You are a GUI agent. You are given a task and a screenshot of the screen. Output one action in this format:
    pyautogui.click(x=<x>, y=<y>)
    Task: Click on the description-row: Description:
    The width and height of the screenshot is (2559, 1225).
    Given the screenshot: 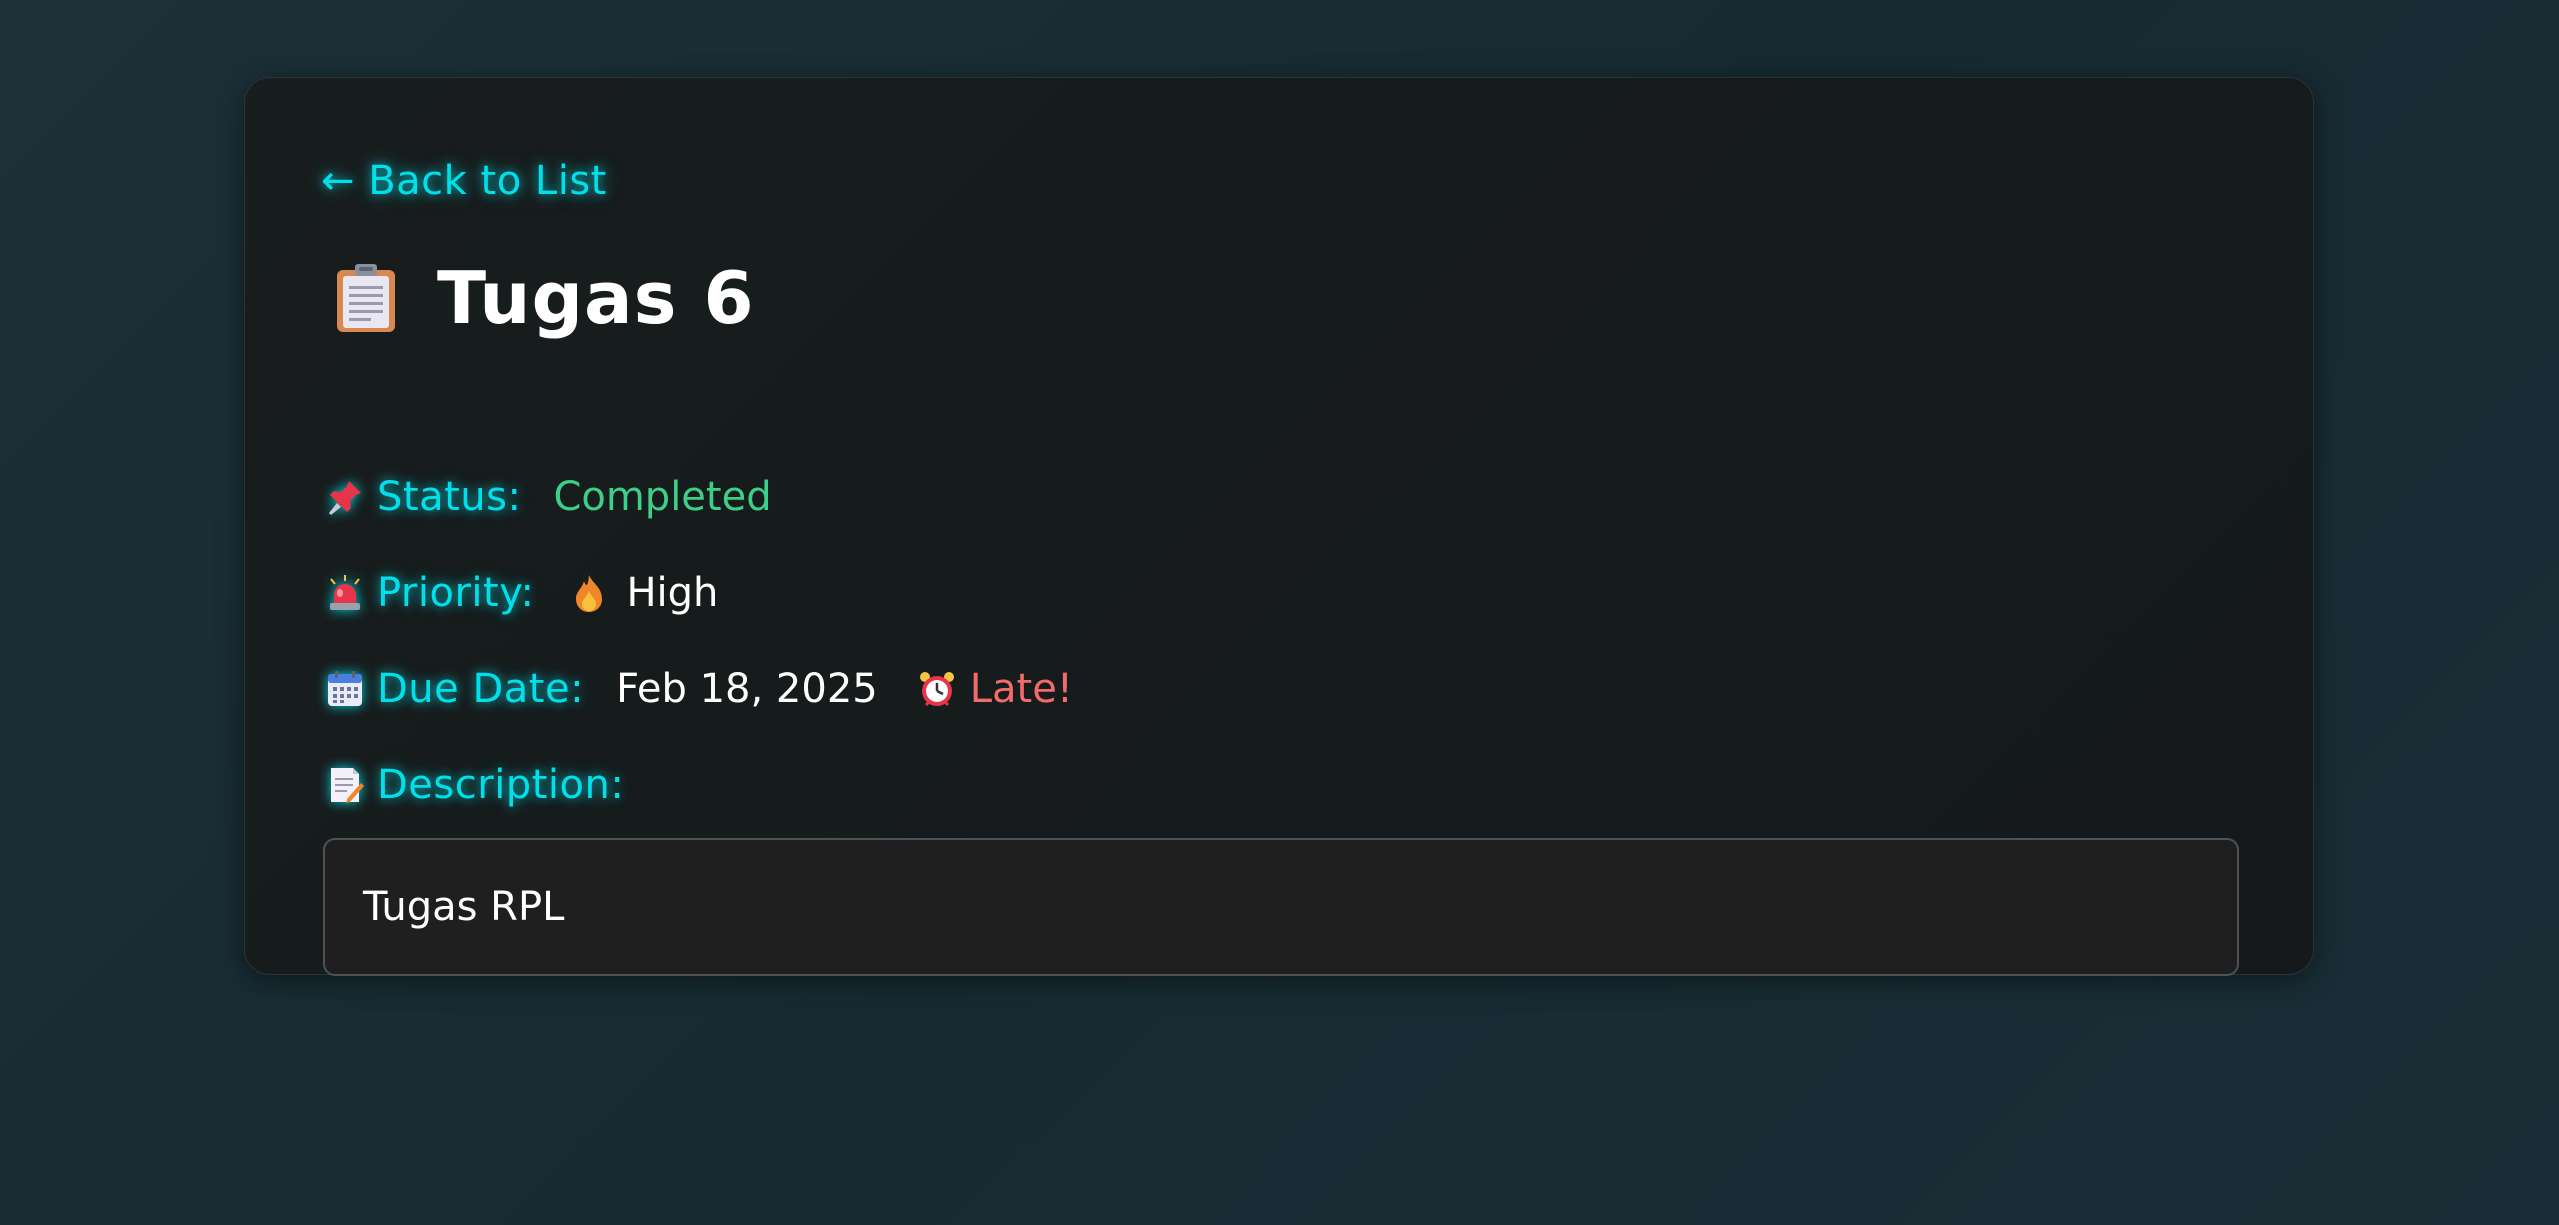 What is the action you would take?
    pyautogui.click(x=474, y=785)
    